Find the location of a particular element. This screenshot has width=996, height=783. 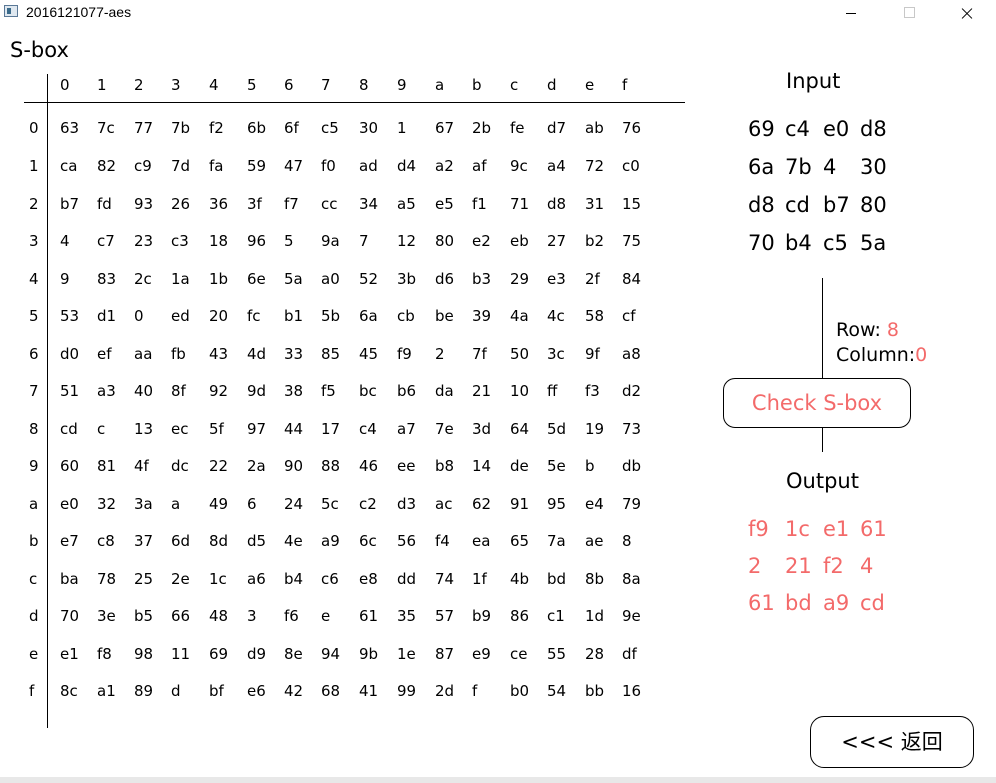

sbox-cell: 4f is located at coordinates (141, 466).